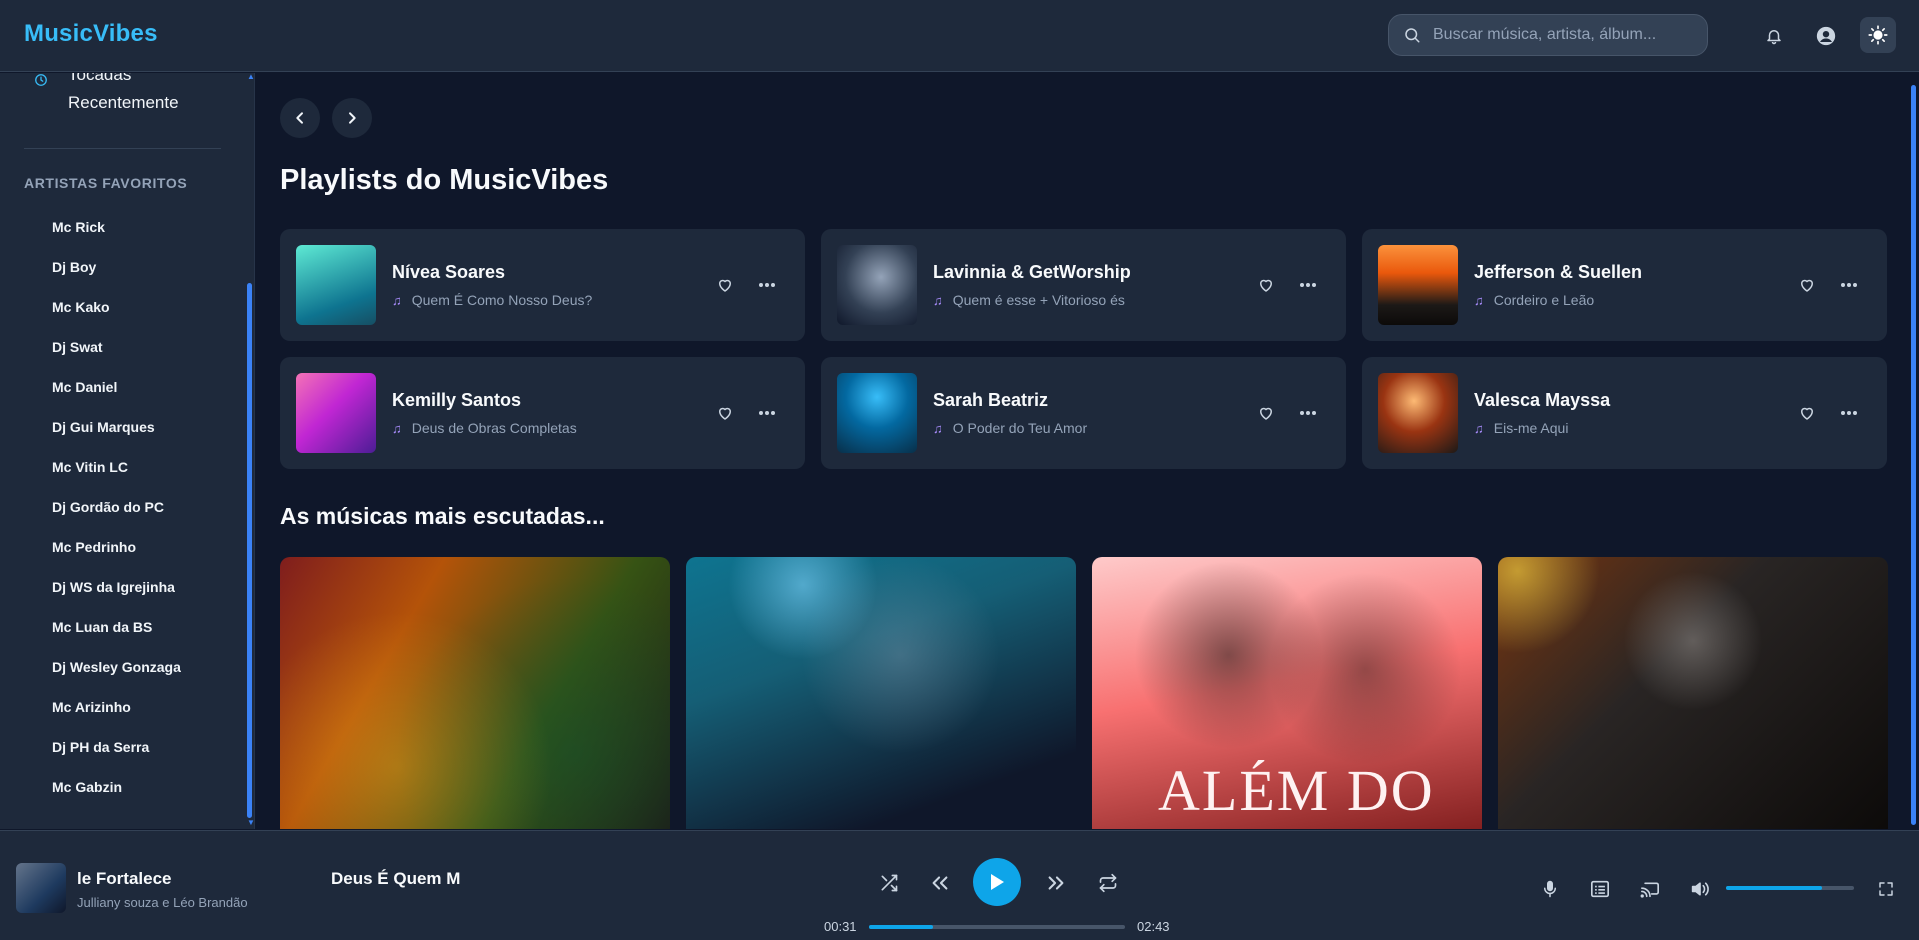 The width and height of the screenshot is (1919, 940). What do you see at coordinates (1624, 413) in the screenshot?
I see `playlist-card: Valesca Mayssa ♫ Eis-me Aqui` at bounding box center [1624, 413].